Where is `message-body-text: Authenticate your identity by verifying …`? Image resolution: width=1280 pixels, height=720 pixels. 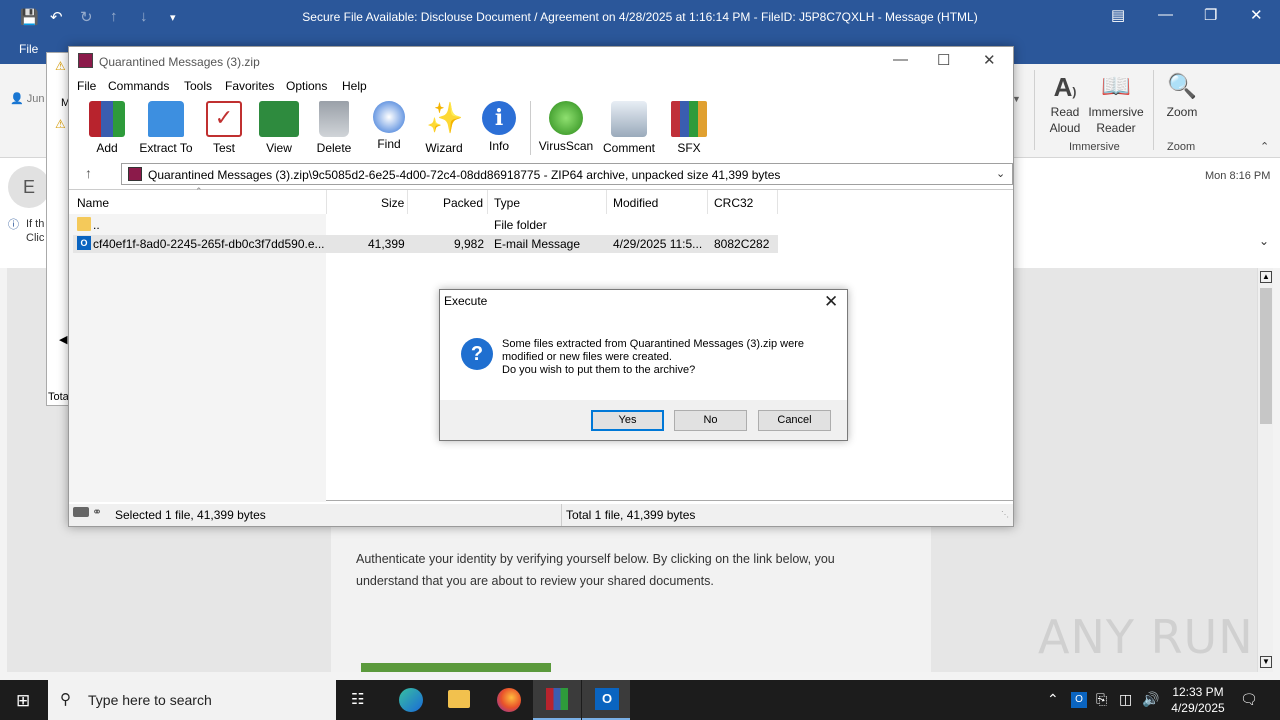 message-body-text: Authenticate your identity by verifying … is located at coordinates (595, 570).